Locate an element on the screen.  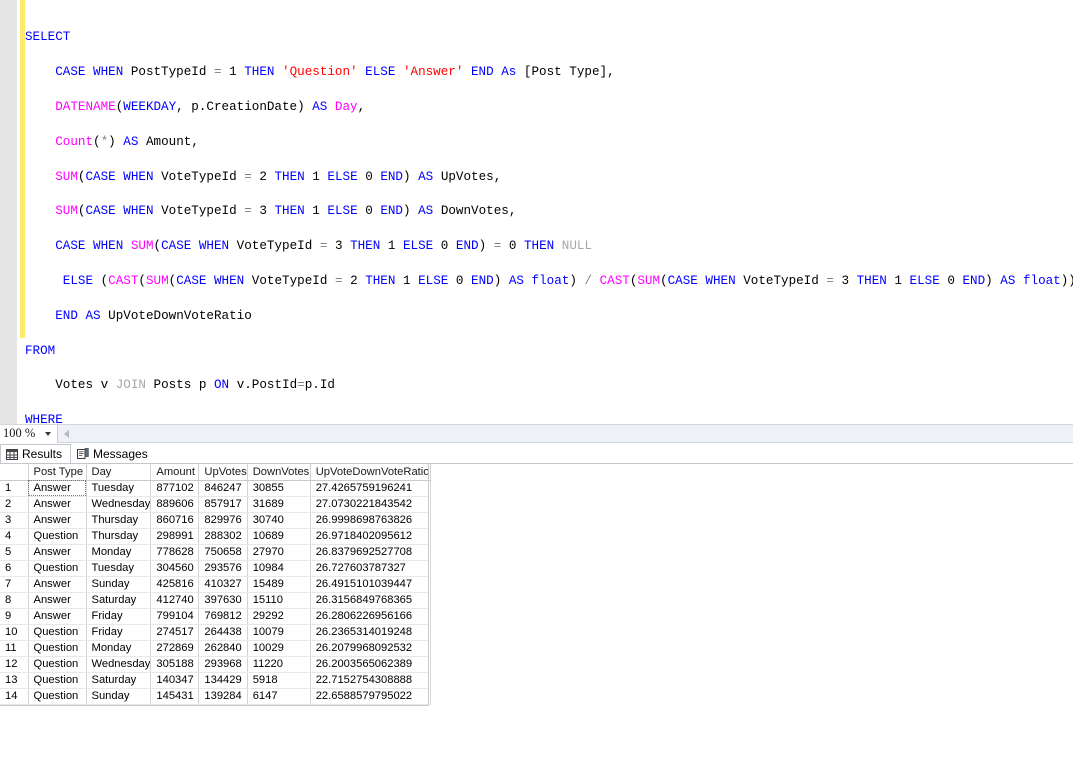
cell-upvotes: 288302 is located at coordinates (223, 536).